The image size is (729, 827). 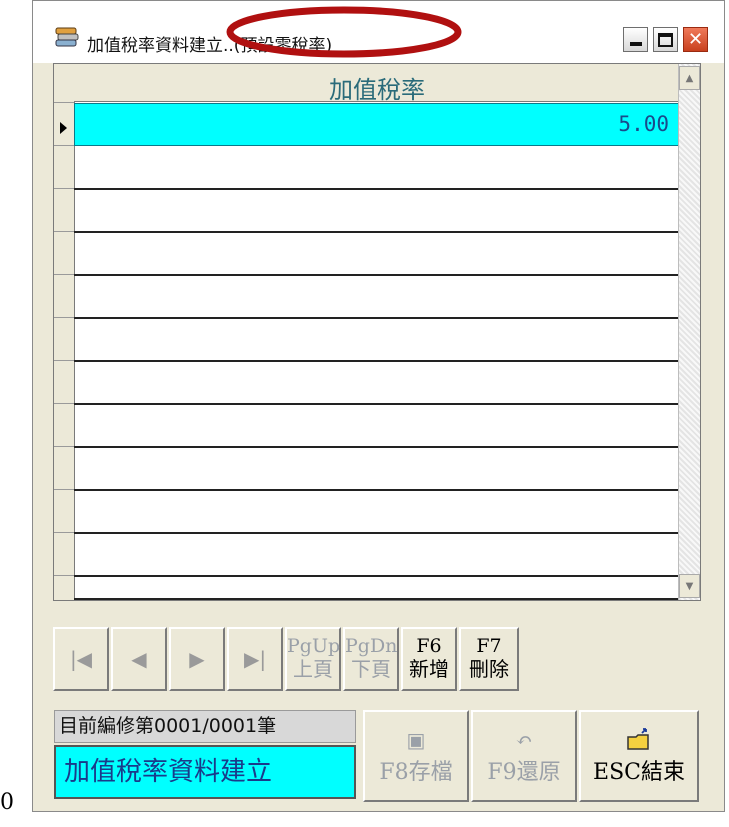 I want to click on add-record-key: F6, so click(x=429, y=646).